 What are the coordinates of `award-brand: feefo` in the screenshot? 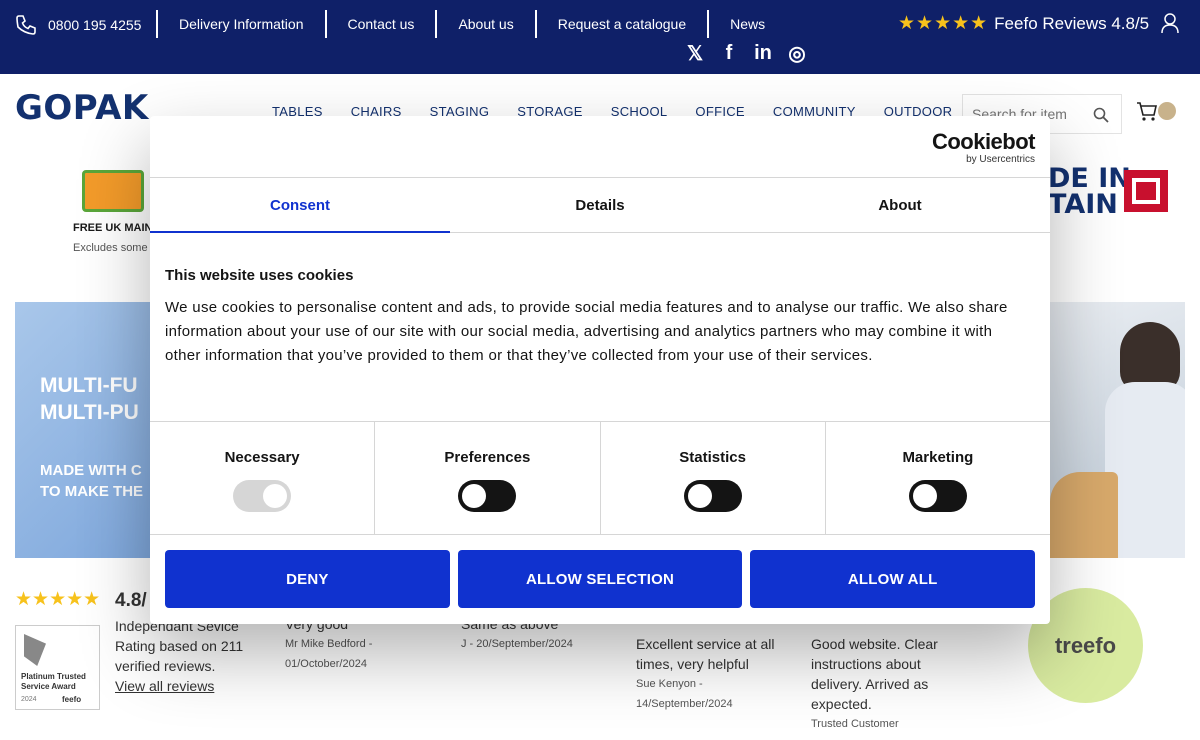 It's located at (72, 699).